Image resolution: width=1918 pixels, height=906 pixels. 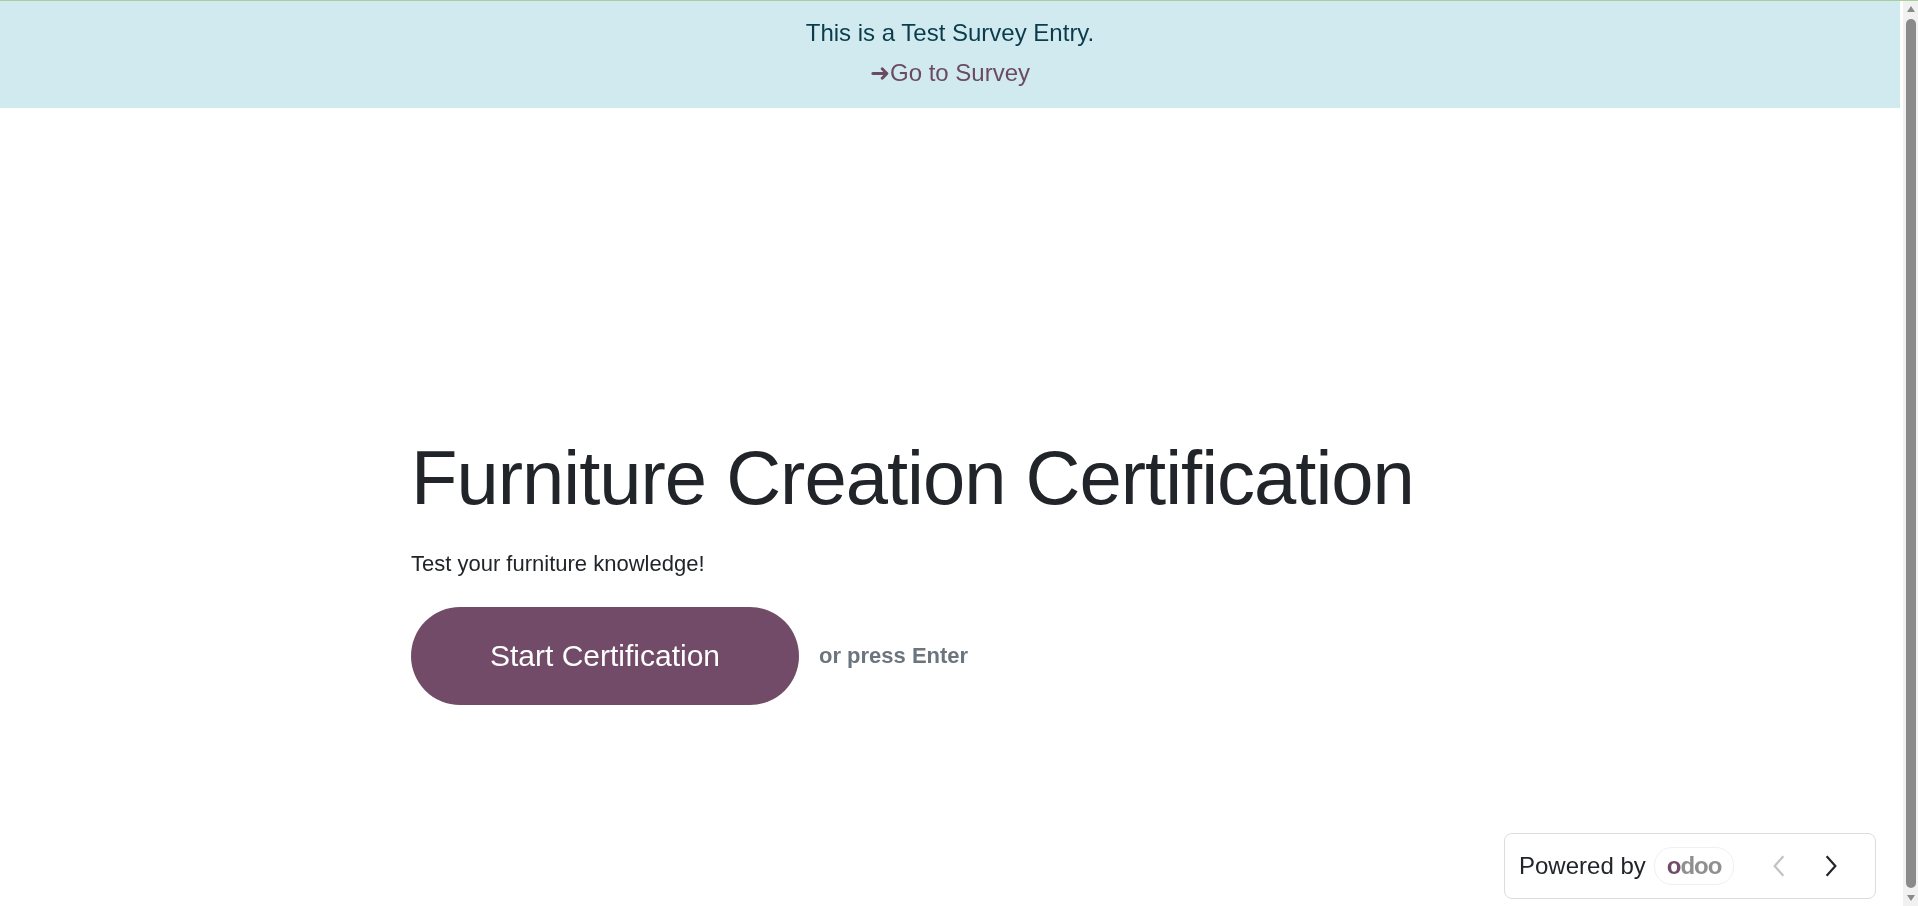 I want to click on start-certification-button: Start Certification, so click(x=605, y=656).